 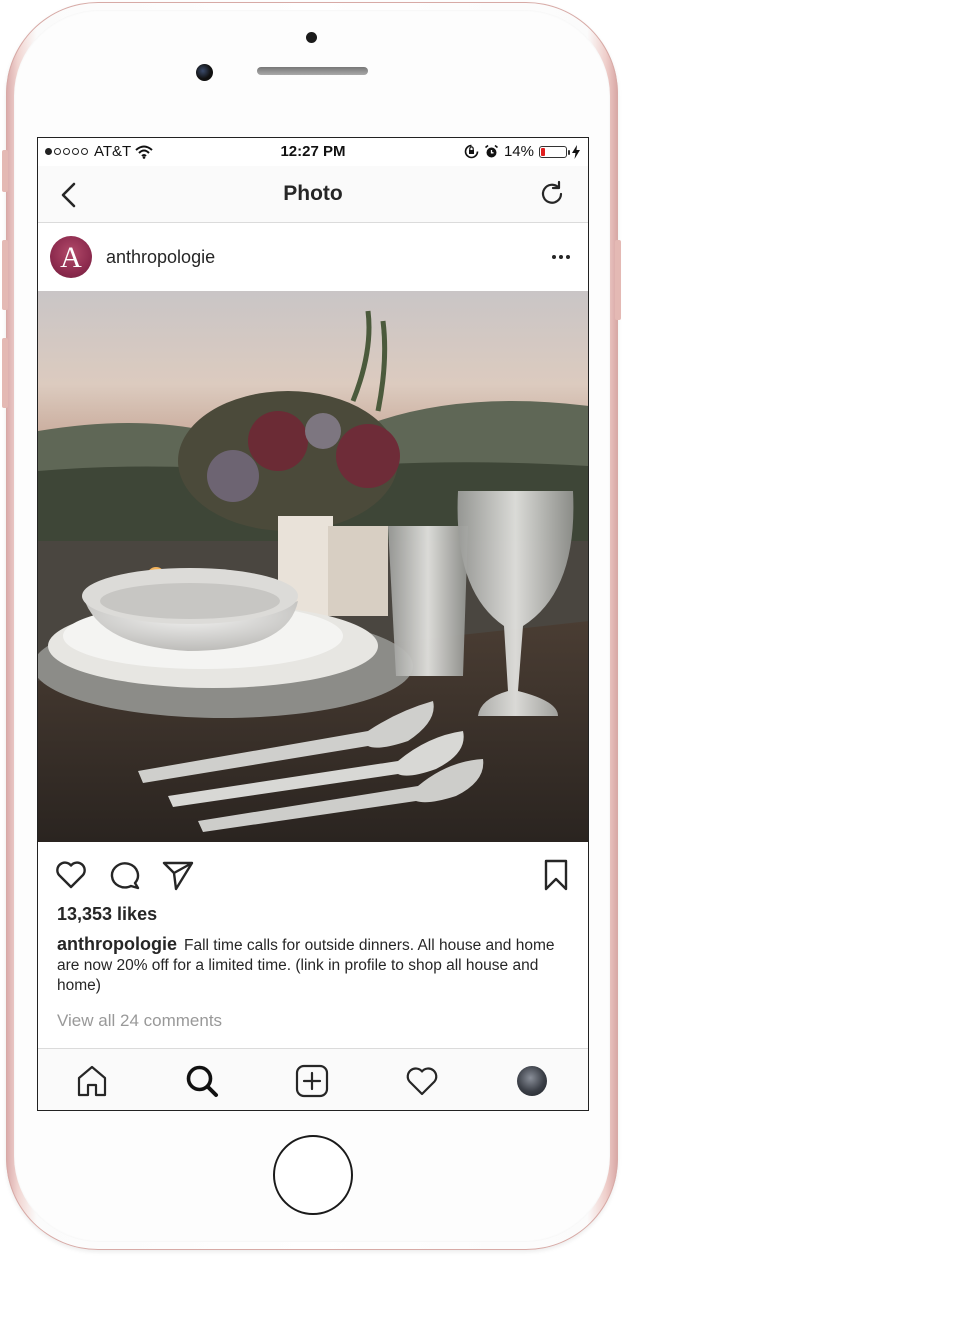 What do you see at coordinates (5, 373) in the screenshot?
I see `volume-down-button` at bounding box center [5, 373].